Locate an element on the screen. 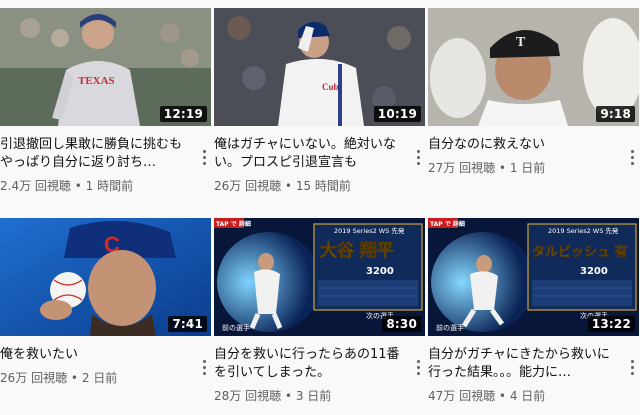 This screenshot has width=640, height=415. video-stats: 26万 回視聴 • 15 時間前 is located at coordinates (310, 186).